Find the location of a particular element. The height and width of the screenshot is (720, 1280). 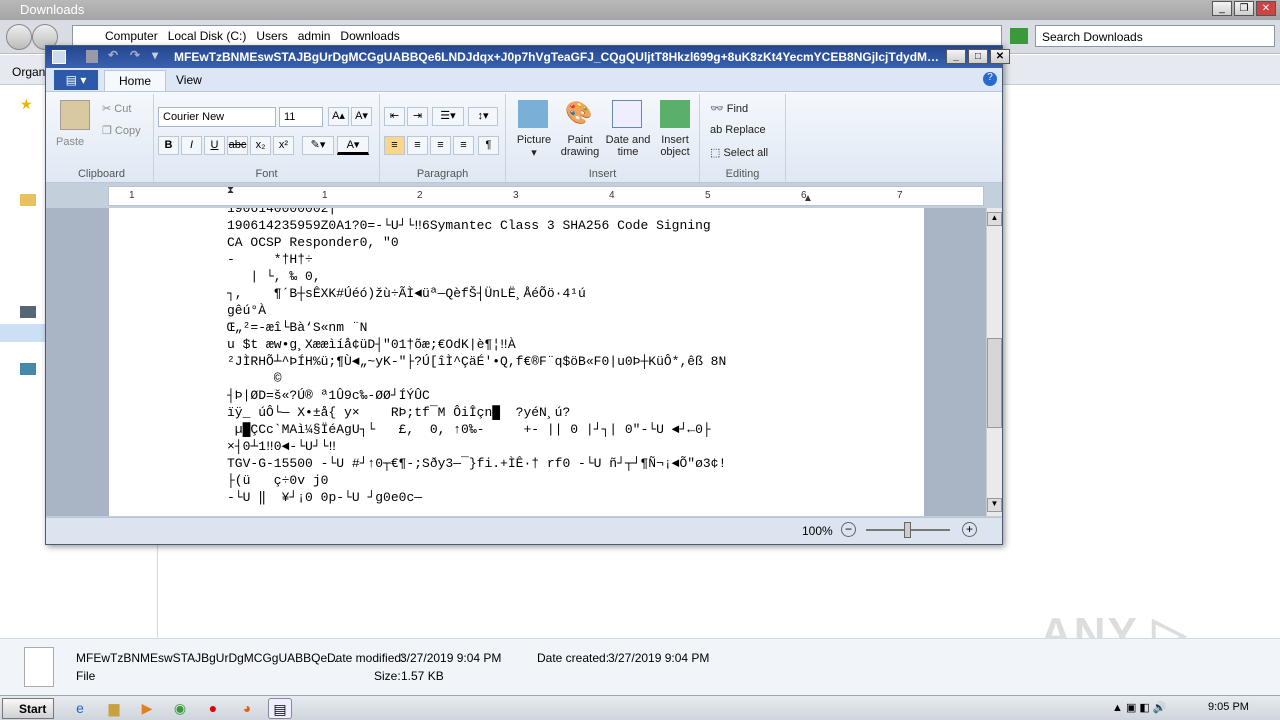

ruler-number: 2 is located at coordinates (420, 195).